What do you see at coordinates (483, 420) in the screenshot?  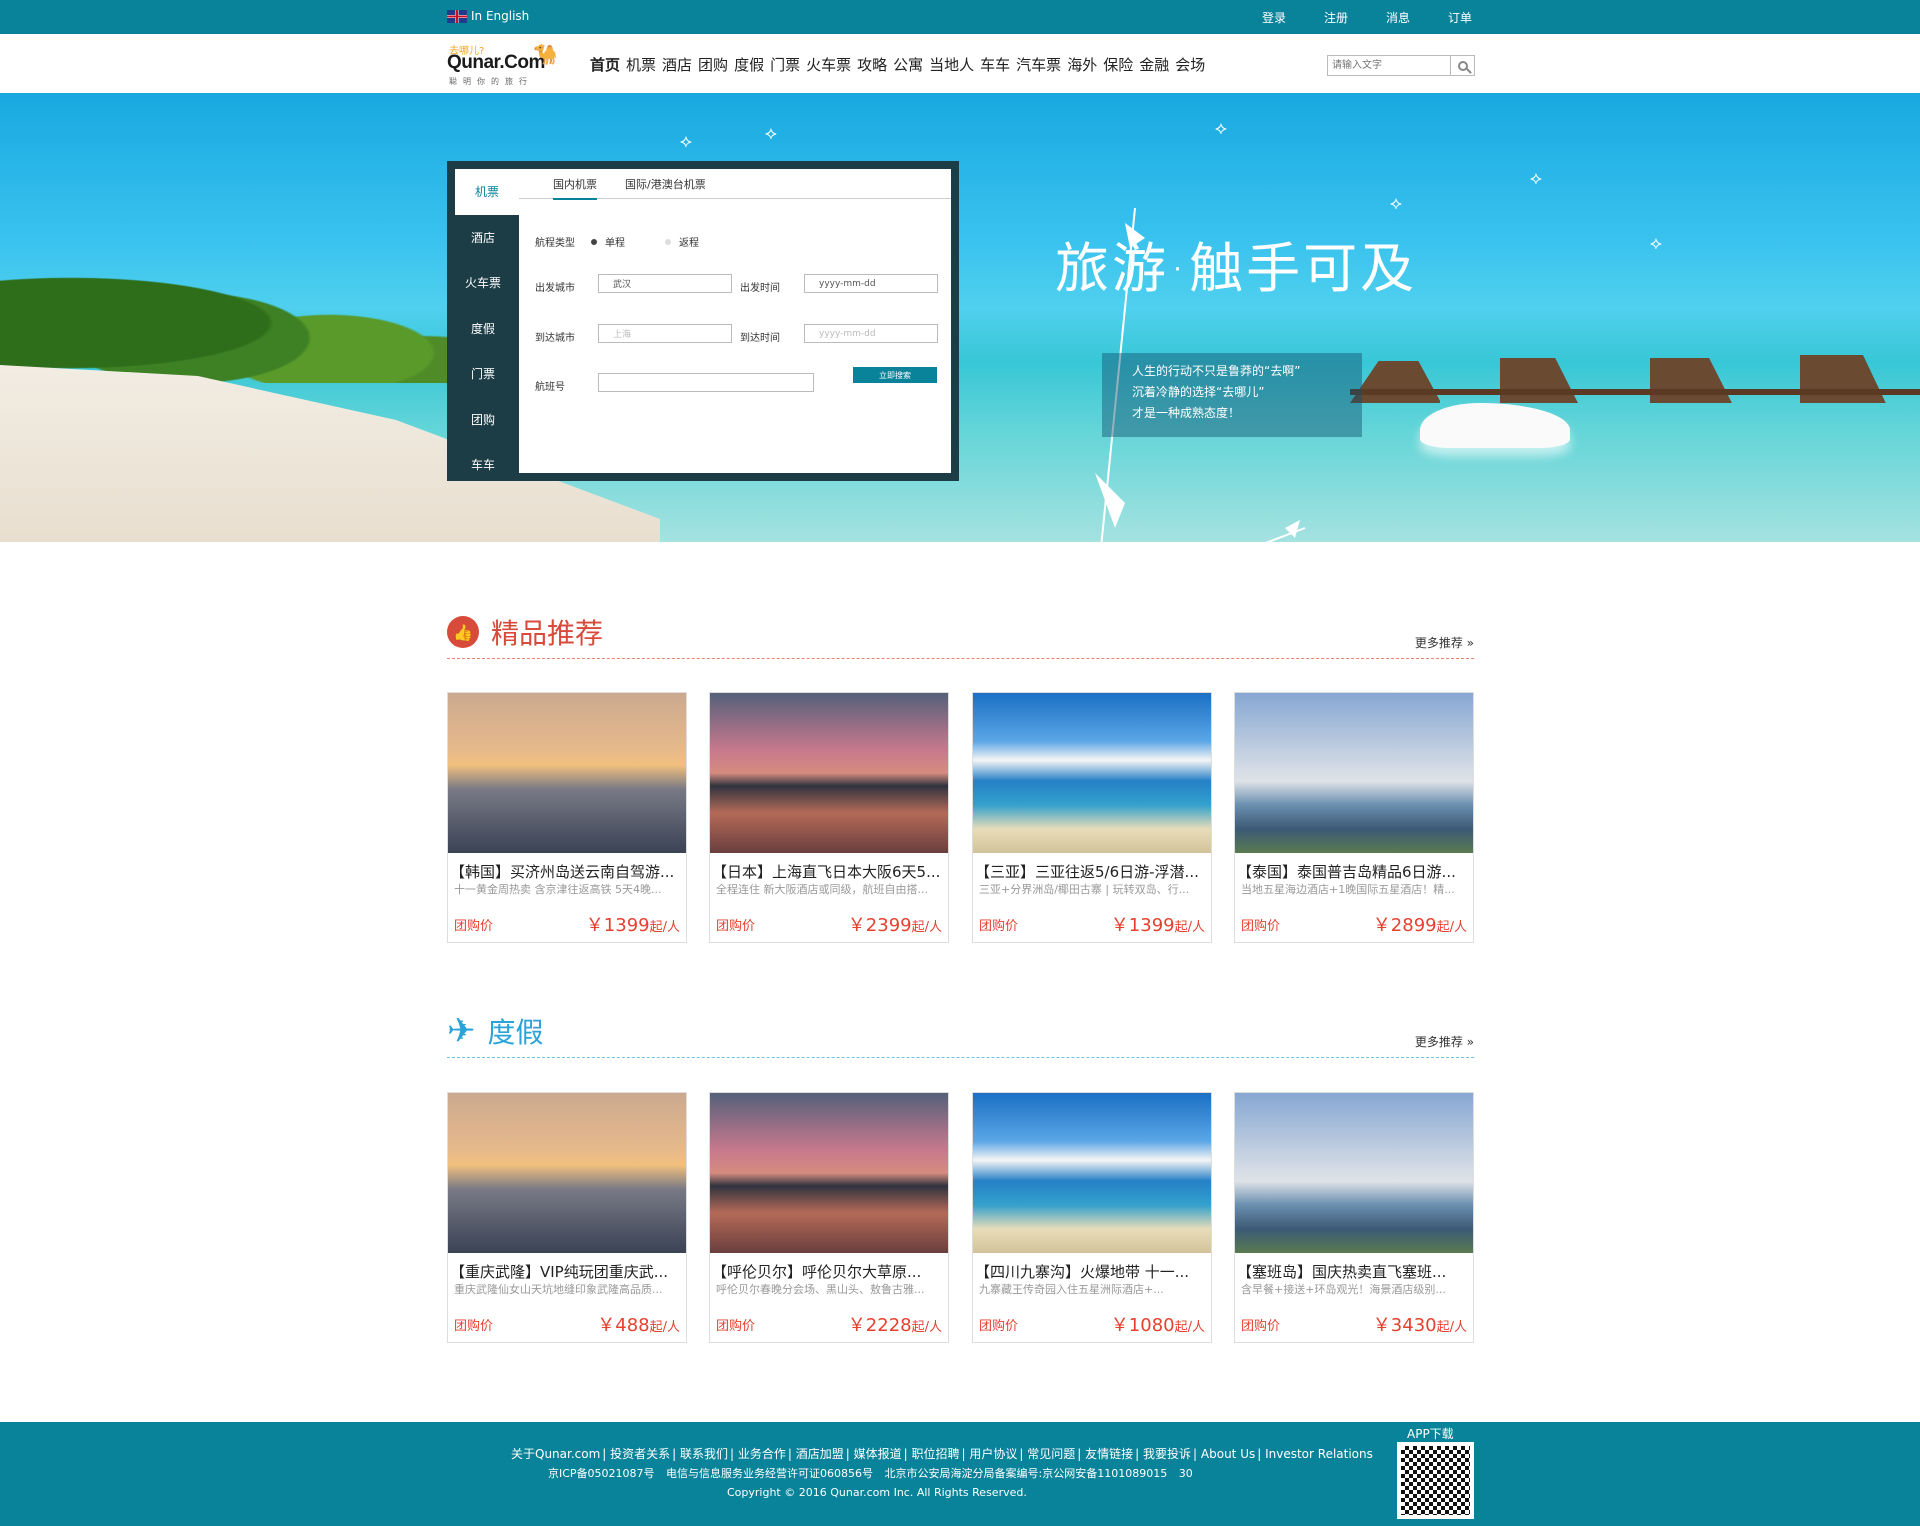 I see `category-group-buy: 团购` at bounding box center [483, 420].